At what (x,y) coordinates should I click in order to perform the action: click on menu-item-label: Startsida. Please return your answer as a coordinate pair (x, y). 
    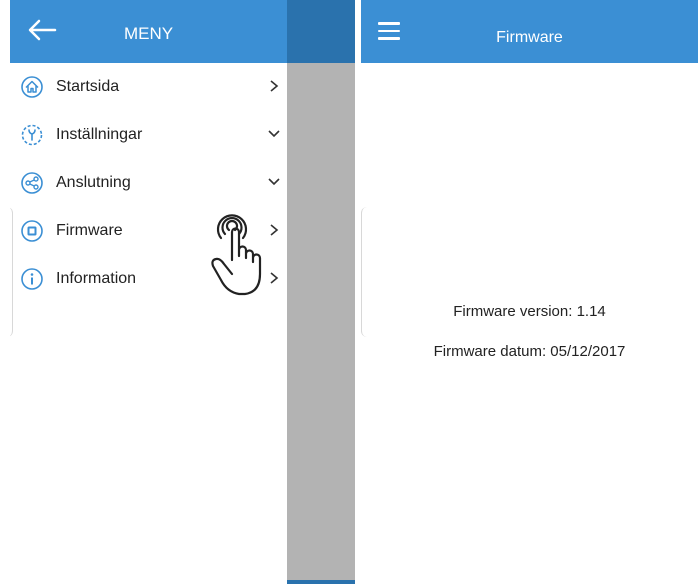
    Looking at the image, I should click on (88, 86).